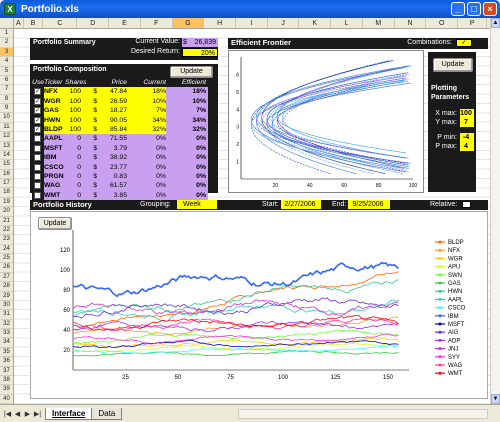 The width and height of the screenshot is (500, 422). What do you see at coordinates (60, 23) in the screenshot?
I see `column-header-c: C` at bounding box center [60, 23].